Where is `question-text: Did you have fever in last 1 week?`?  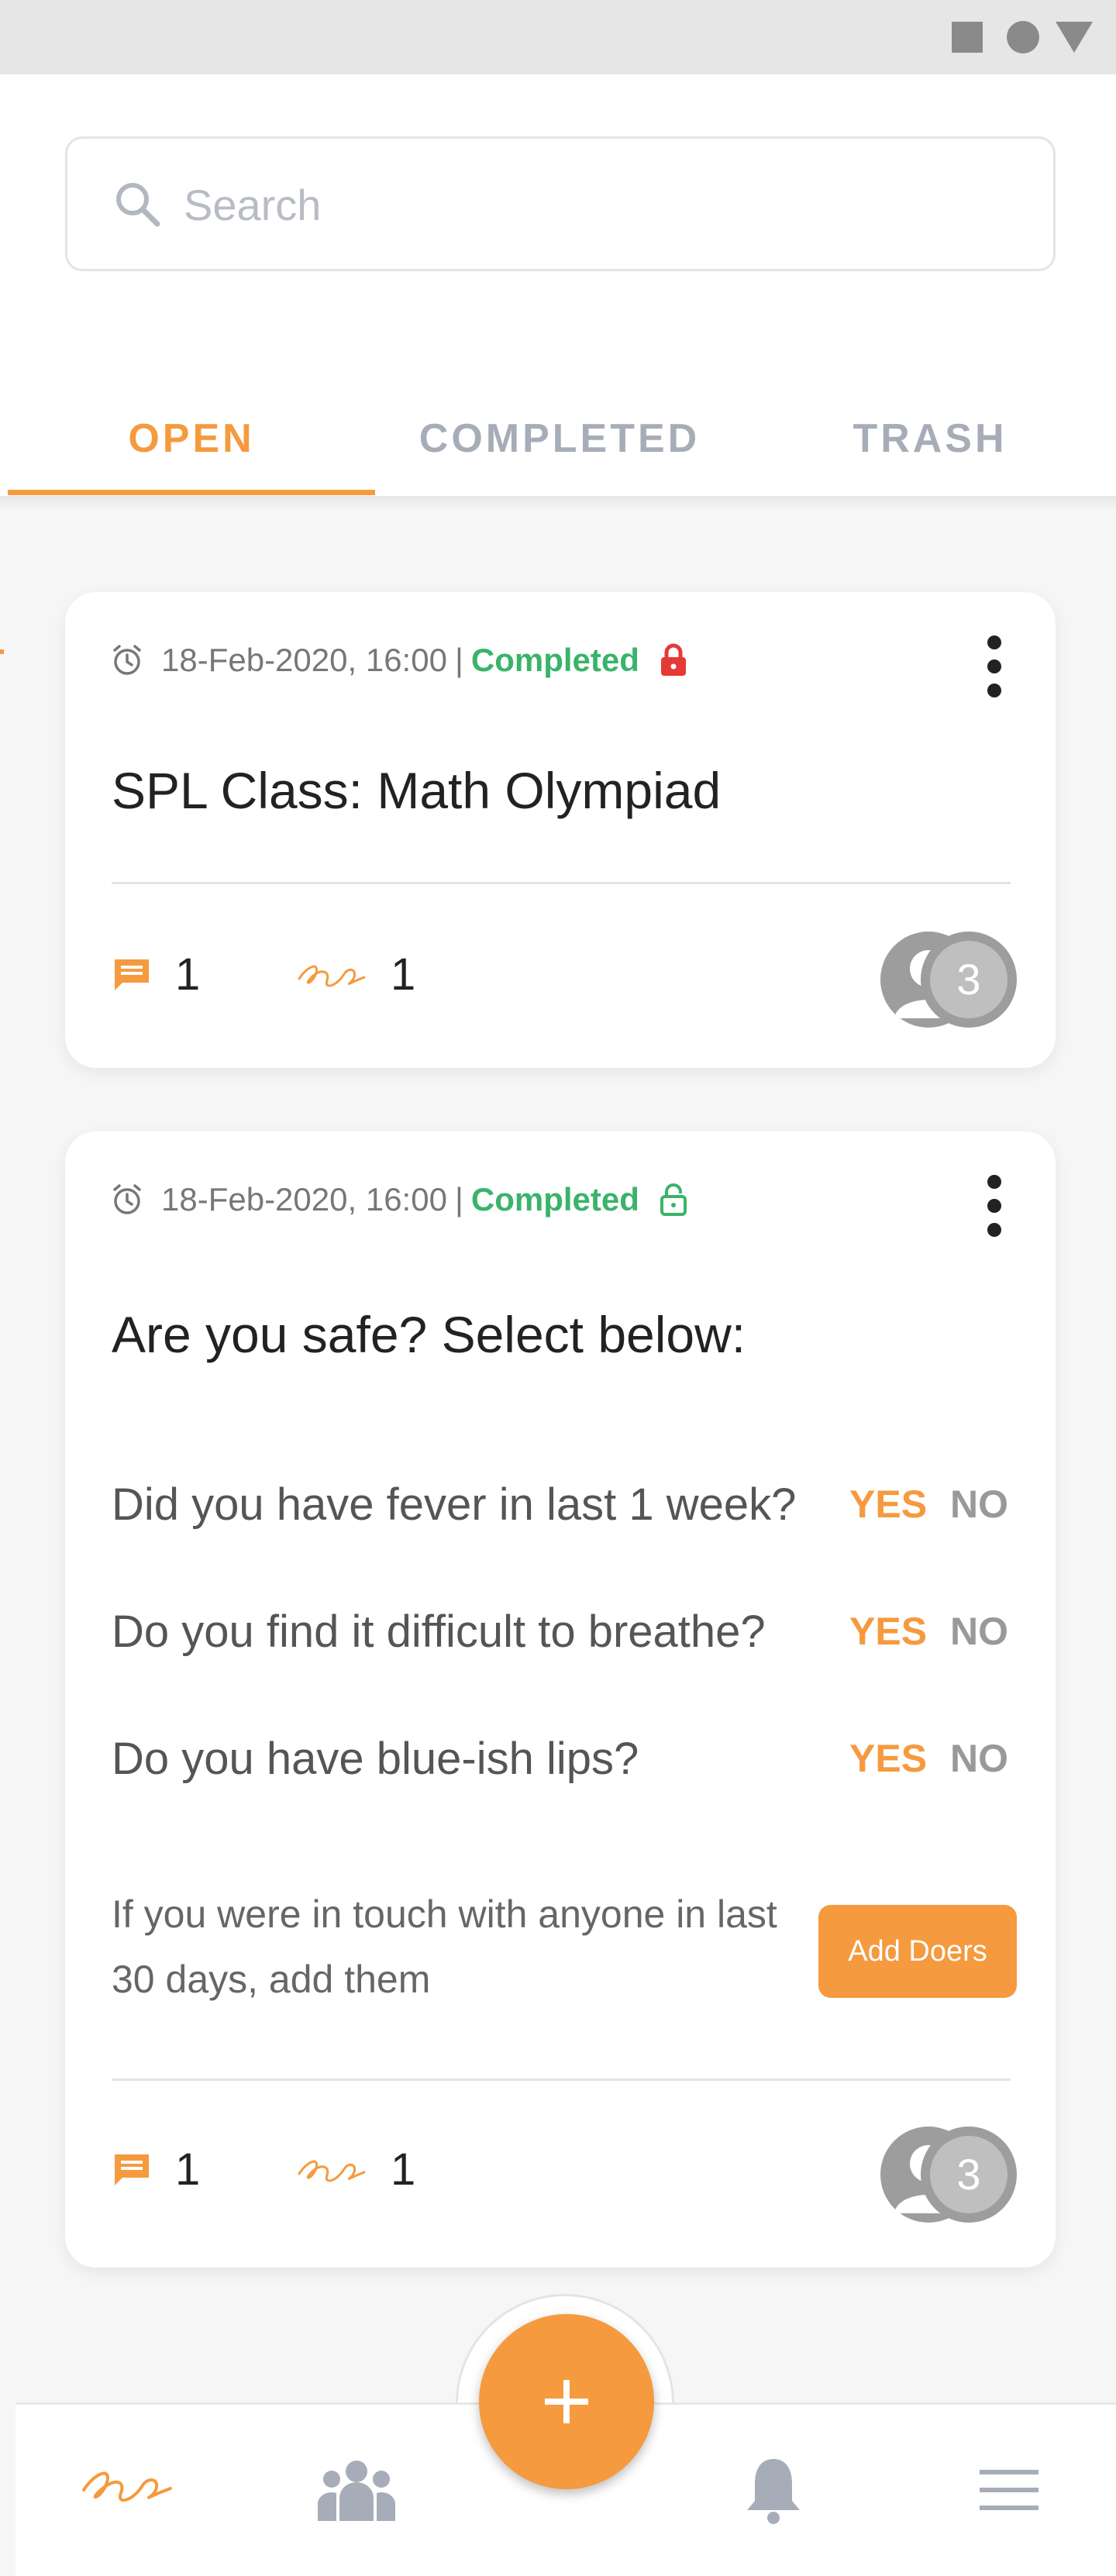 question-text: Did you have fever in last 1 week? is located at coordinates (454, 1504).